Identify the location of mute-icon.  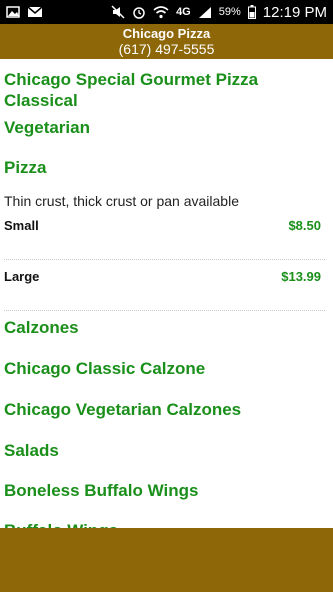
(118, 12).